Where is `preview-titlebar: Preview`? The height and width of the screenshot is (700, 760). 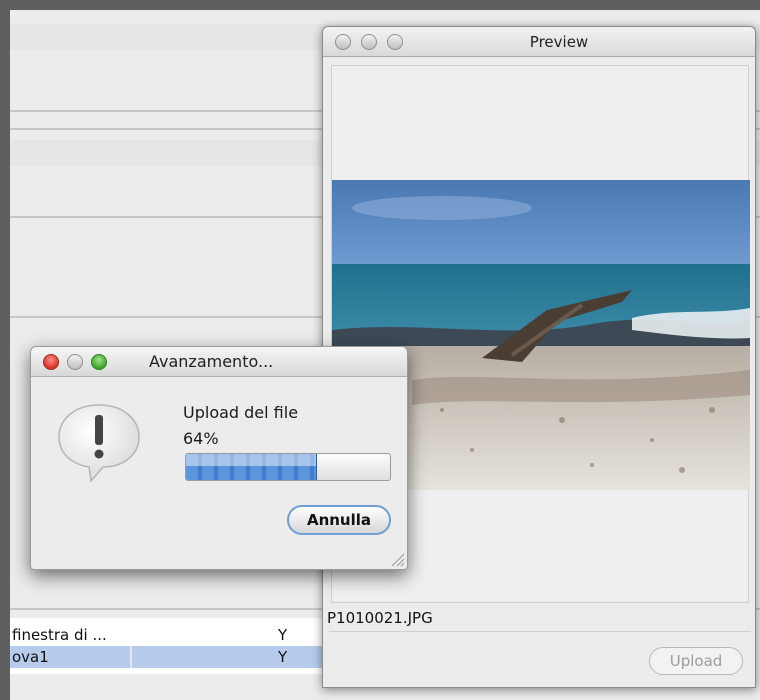 preview-titlebar: Preview is located at coordinates (539, 42).